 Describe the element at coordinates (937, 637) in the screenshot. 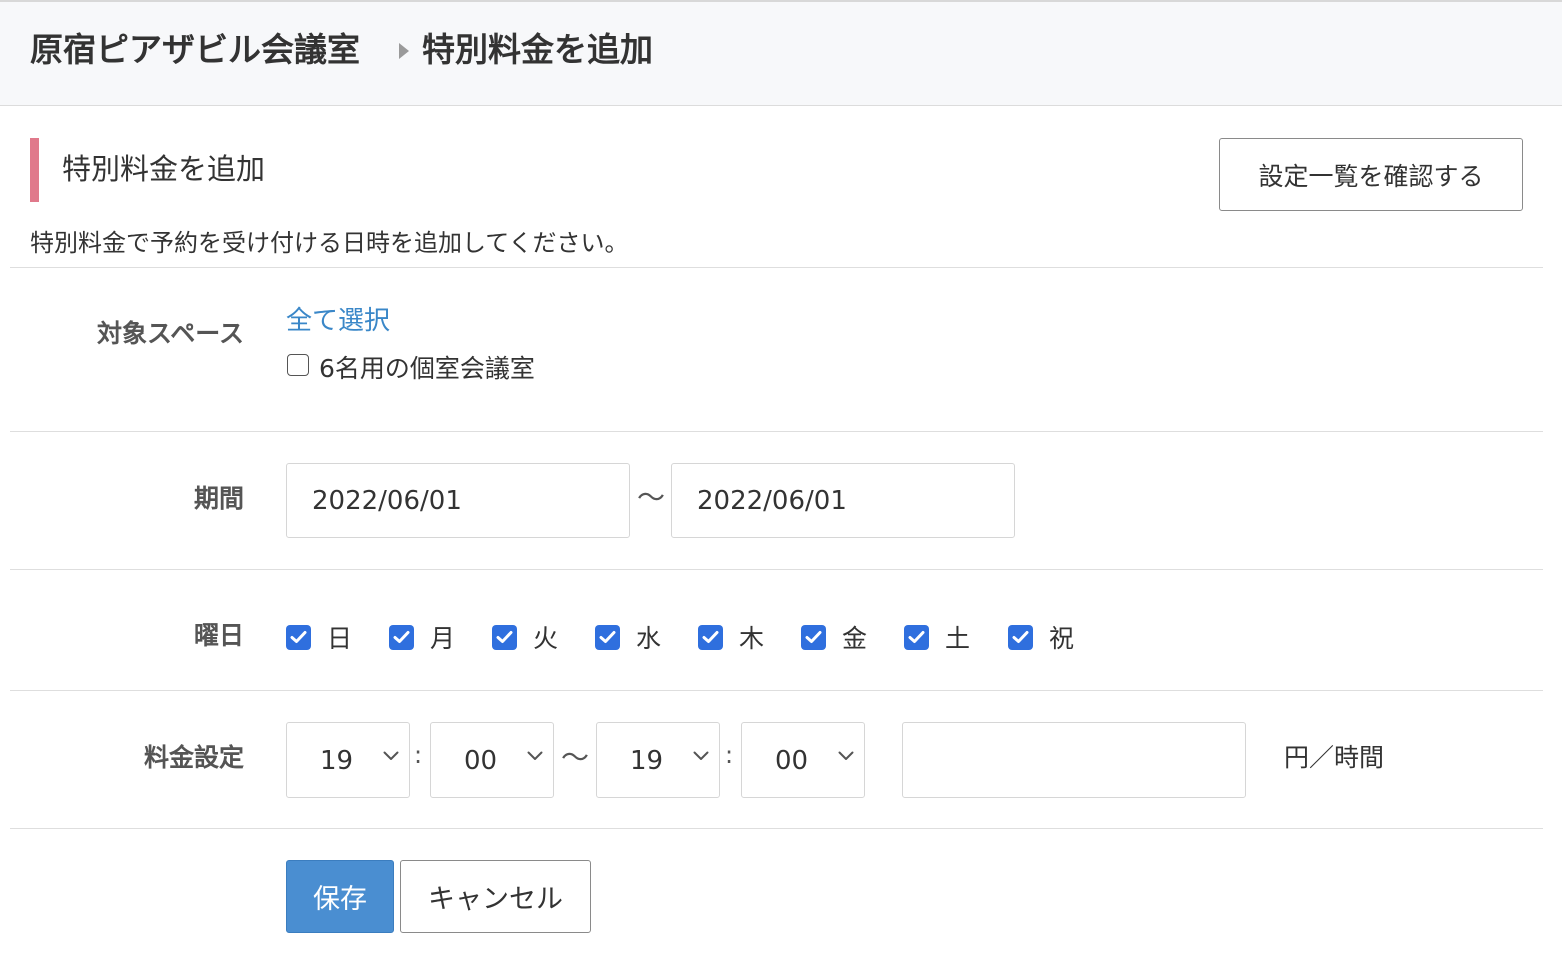

I see `weekday-saturday: 土` at that location.